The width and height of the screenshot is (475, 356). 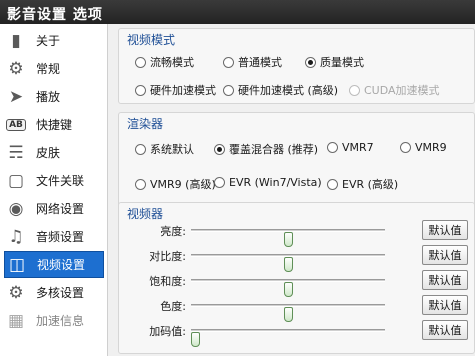 What do you see at coordinates (16, 96) in the screenshot?
I see `play-arrow-icon: ➤` at bounding box center [16, 96].